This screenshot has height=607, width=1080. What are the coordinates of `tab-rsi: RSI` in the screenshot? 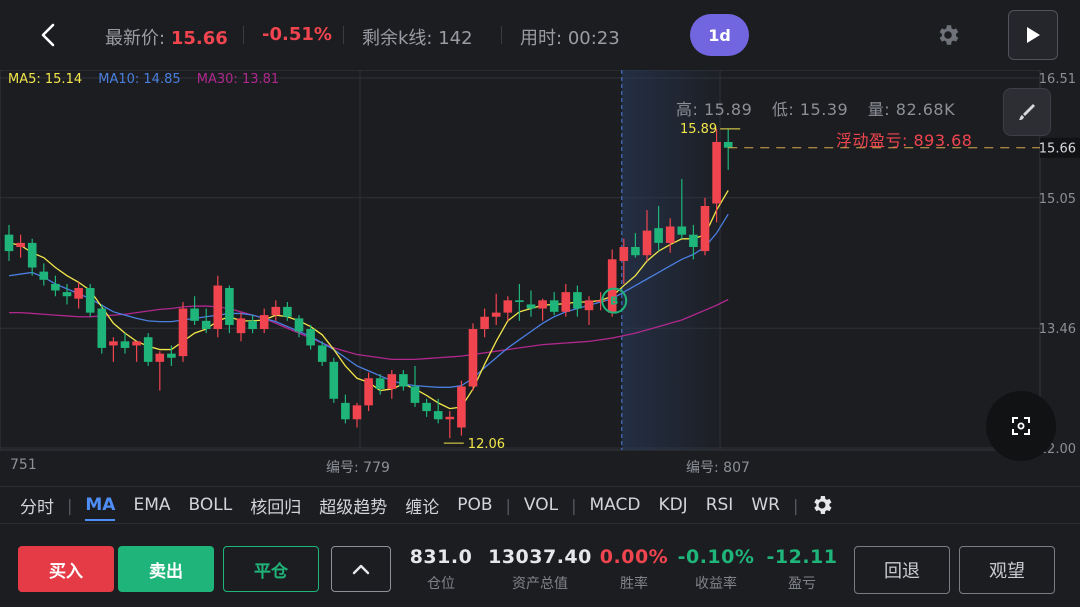 It's located at (720, 505).